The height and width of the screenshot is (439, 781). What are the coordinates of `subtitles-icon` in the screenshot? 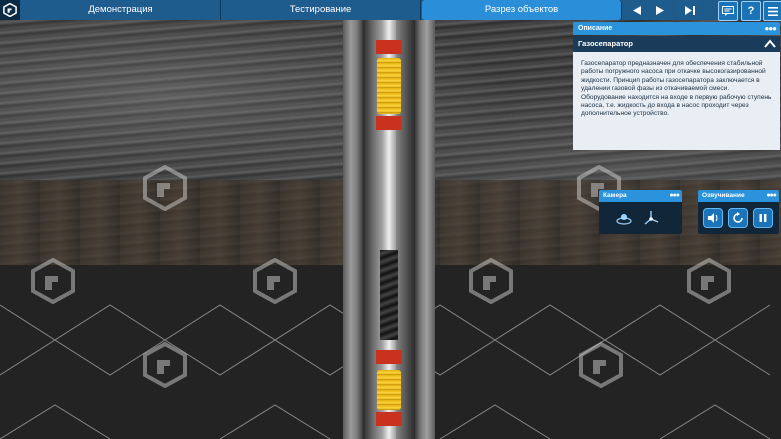 It's located at (728, 11).